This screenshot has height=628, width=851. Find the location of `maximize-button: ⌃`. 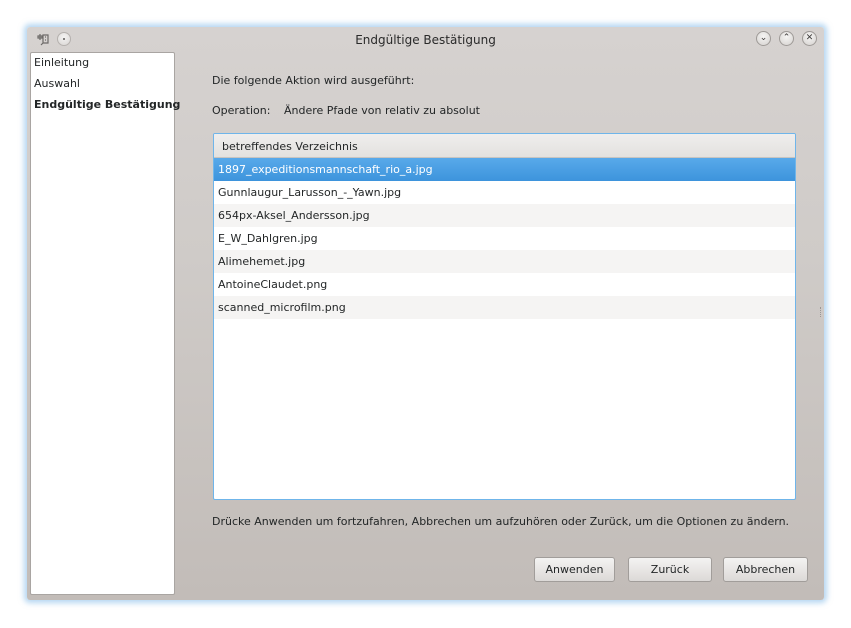

maximize-button: ⌃ is located at coordinates (786, 38).